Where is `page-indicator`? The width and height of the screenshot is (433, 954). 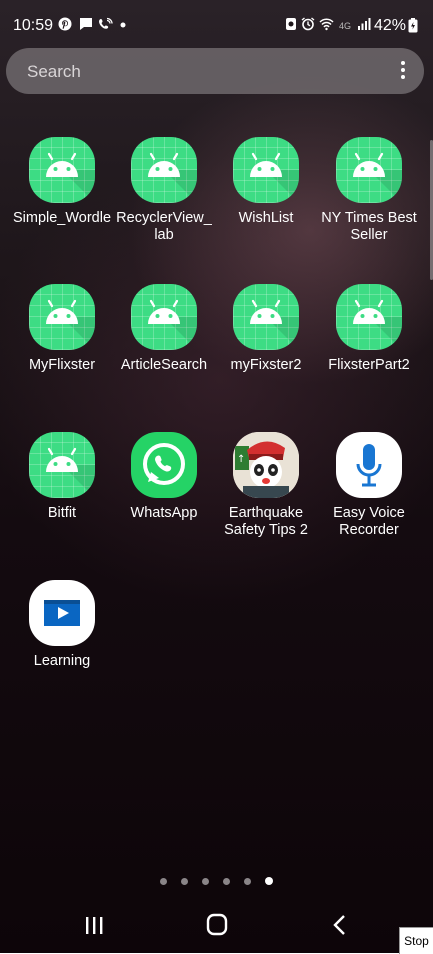 page-indicator is located at coordinates (216, 878).